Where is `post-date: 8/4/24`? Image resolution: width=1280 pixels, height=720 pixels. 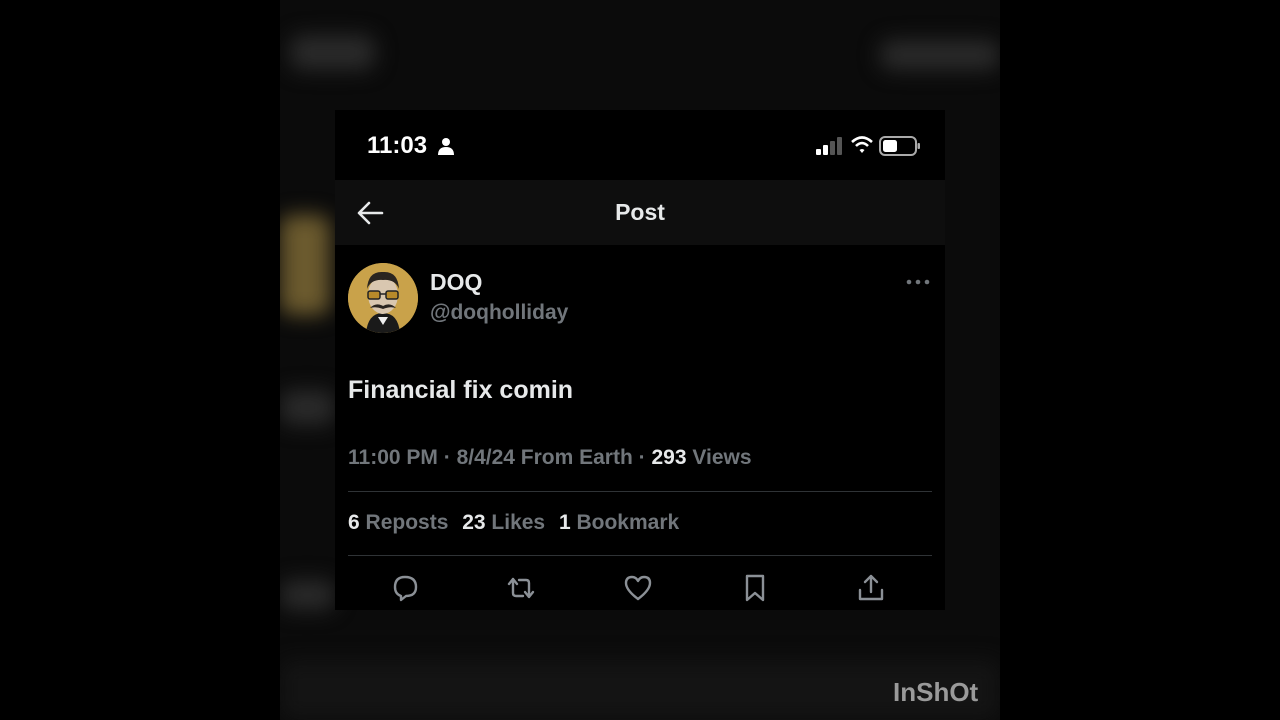
post-date: 8/4/24 is located at coordinates (485, 457).